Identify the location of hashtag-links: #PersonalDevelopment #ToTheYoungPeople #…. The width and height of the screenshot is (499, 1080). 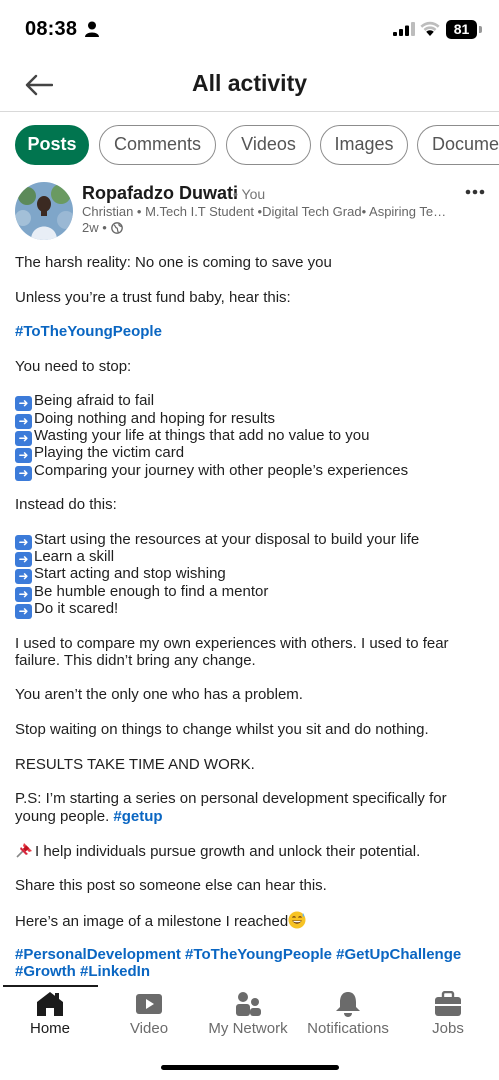
(238, 954).